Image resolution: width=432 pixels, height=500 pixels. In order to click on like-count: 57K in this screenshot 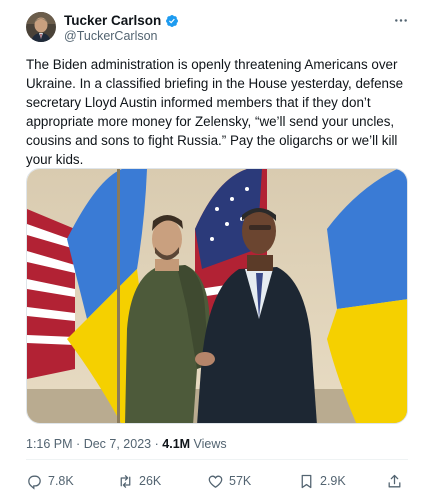, I will do `click(240, 481)`.